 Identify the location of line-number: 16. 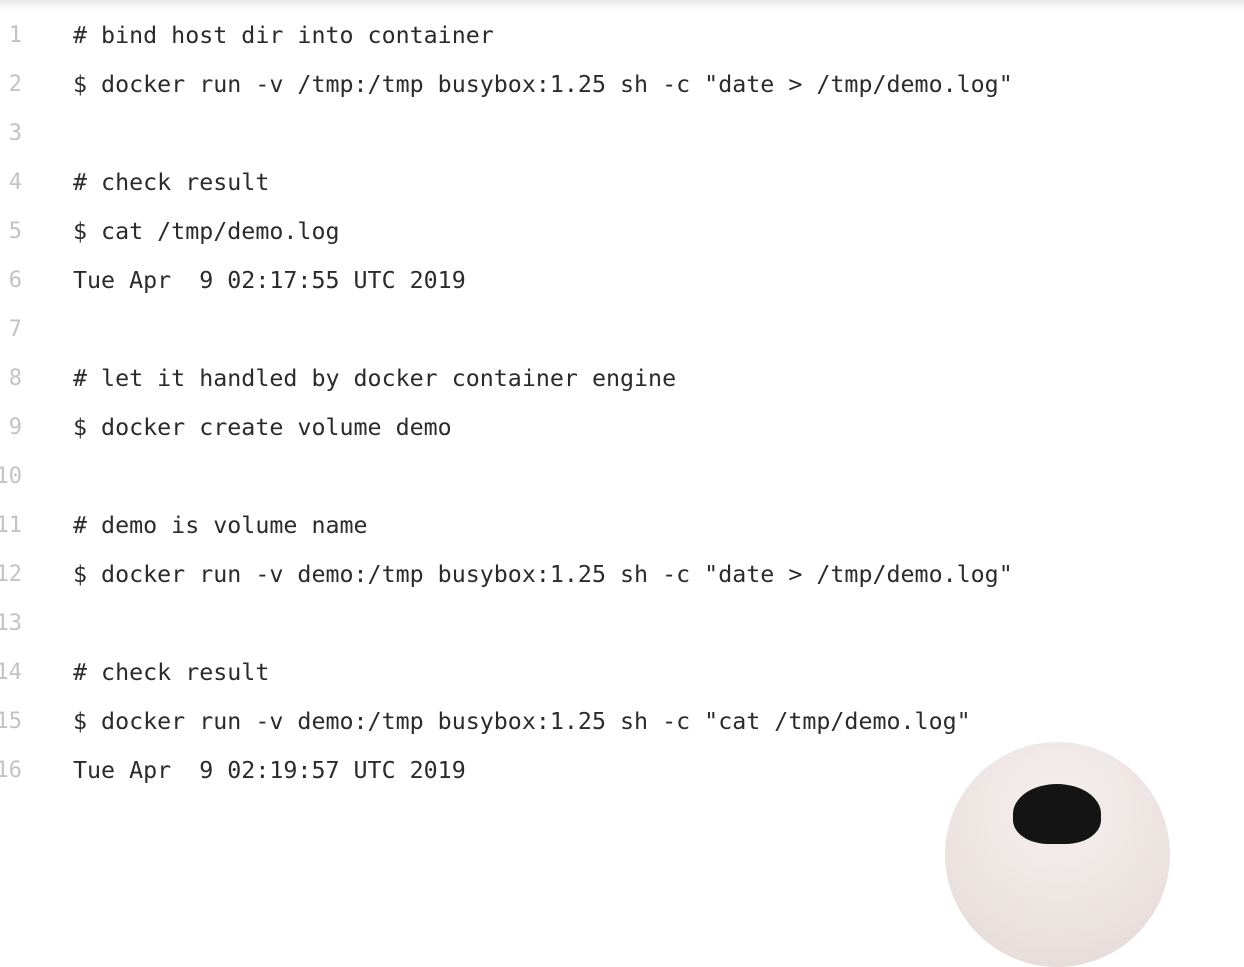
(11, 770).